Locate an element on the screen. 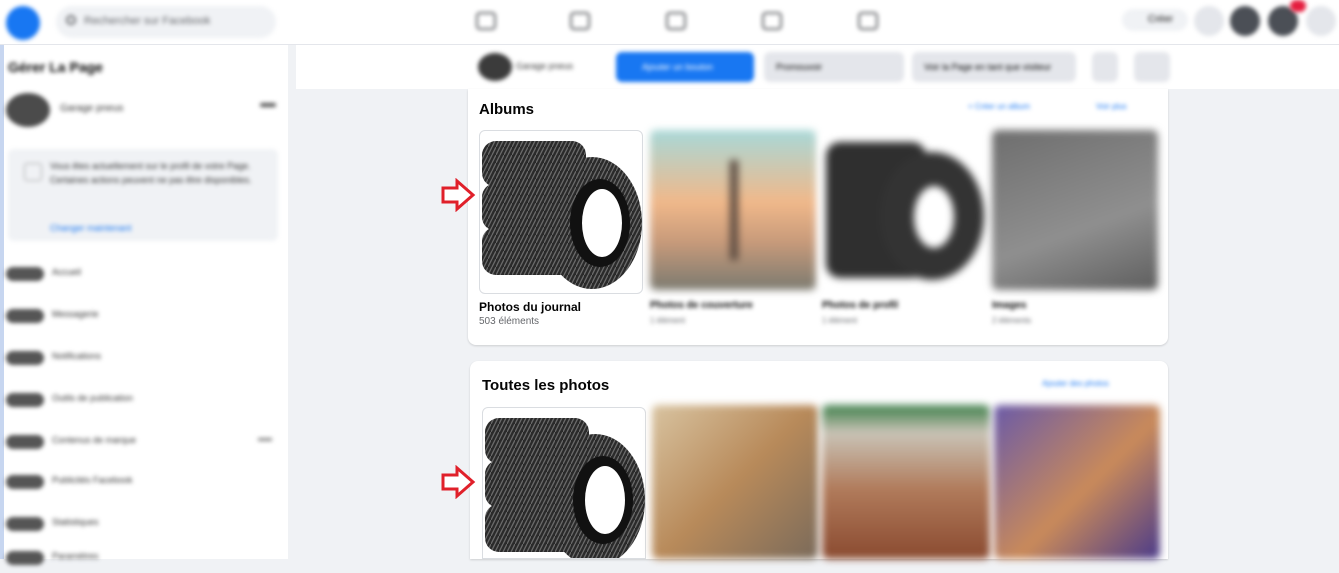 The image size is (1339, 573). view-as-visitor-label: Voir la Page en tant que visiteur is located at coordinates (988, 67).